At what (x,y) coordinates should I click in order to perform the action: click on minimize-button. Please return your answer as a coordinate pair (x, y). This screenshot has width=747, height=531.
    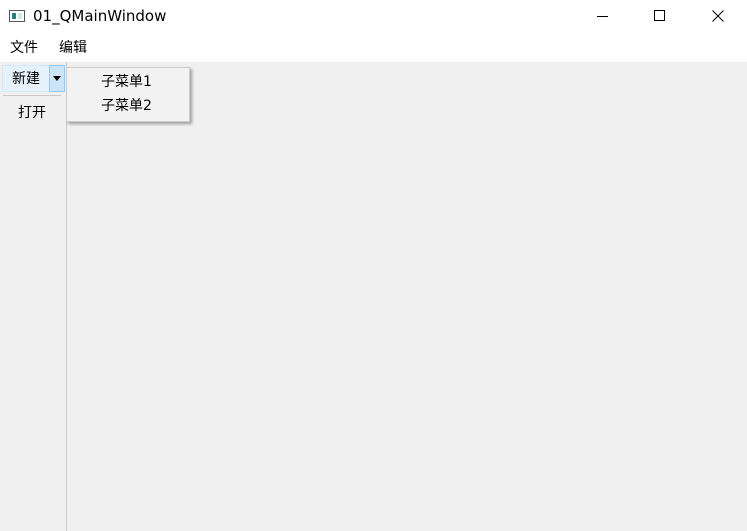
    Looking at the image, I should click on (603, 16).